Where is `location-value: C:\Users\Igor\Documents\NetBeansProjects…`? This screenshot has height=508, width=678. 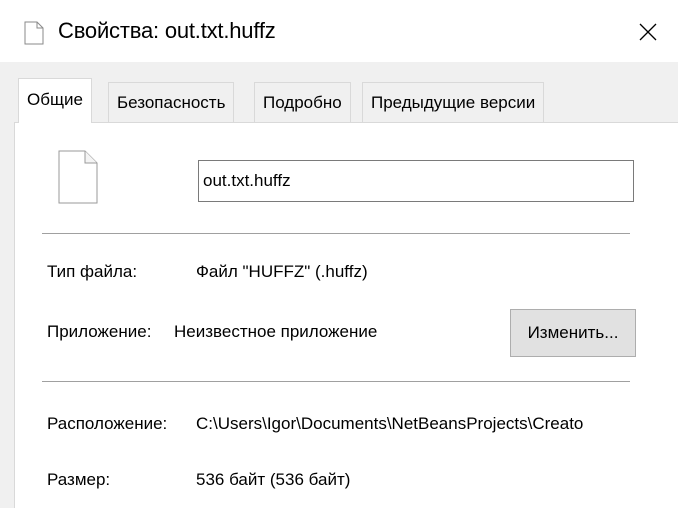
location-value: C:\Users\Igor\Documents\NetBeansProjects… is located at coordinates (390, 423).